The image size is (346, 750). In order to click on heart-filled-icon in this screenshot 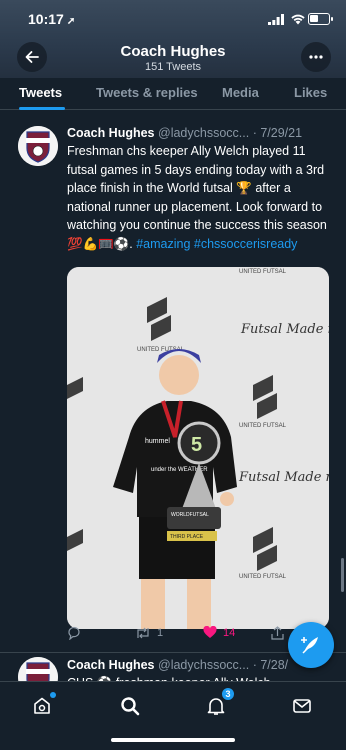, I will do `click(210, 632)`.